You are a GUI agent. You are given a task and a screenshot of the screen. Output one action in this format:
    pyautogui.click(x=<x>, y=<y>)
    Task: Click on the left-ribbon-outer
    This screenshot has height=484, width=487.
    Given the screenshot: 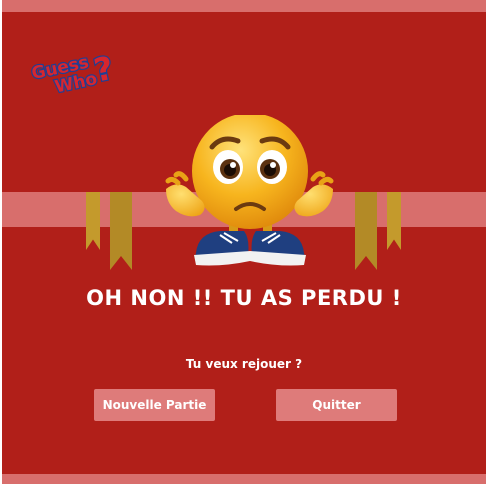 What is the action you would take?
    pyautogui.click(x=93, y=221)
    